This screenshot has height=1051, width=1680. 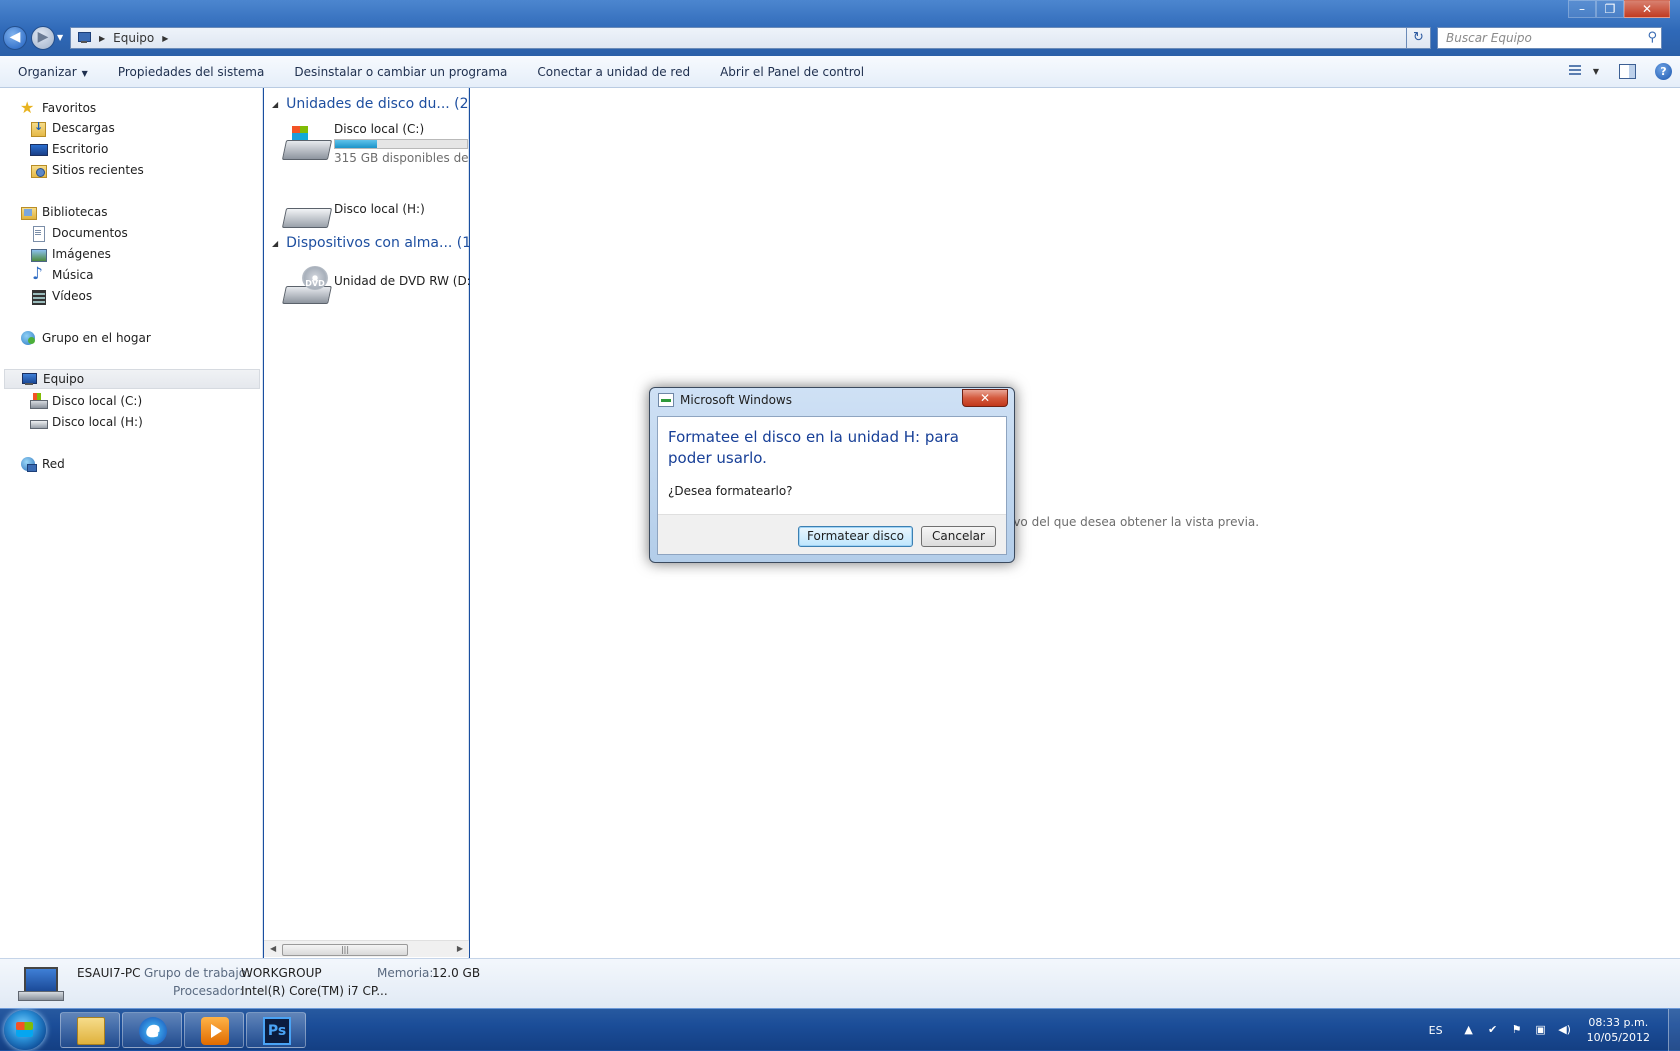 What do you see at coordinates (38, 274) in the screenshot?
I see `music-icon` at bounding box center [38, 274].